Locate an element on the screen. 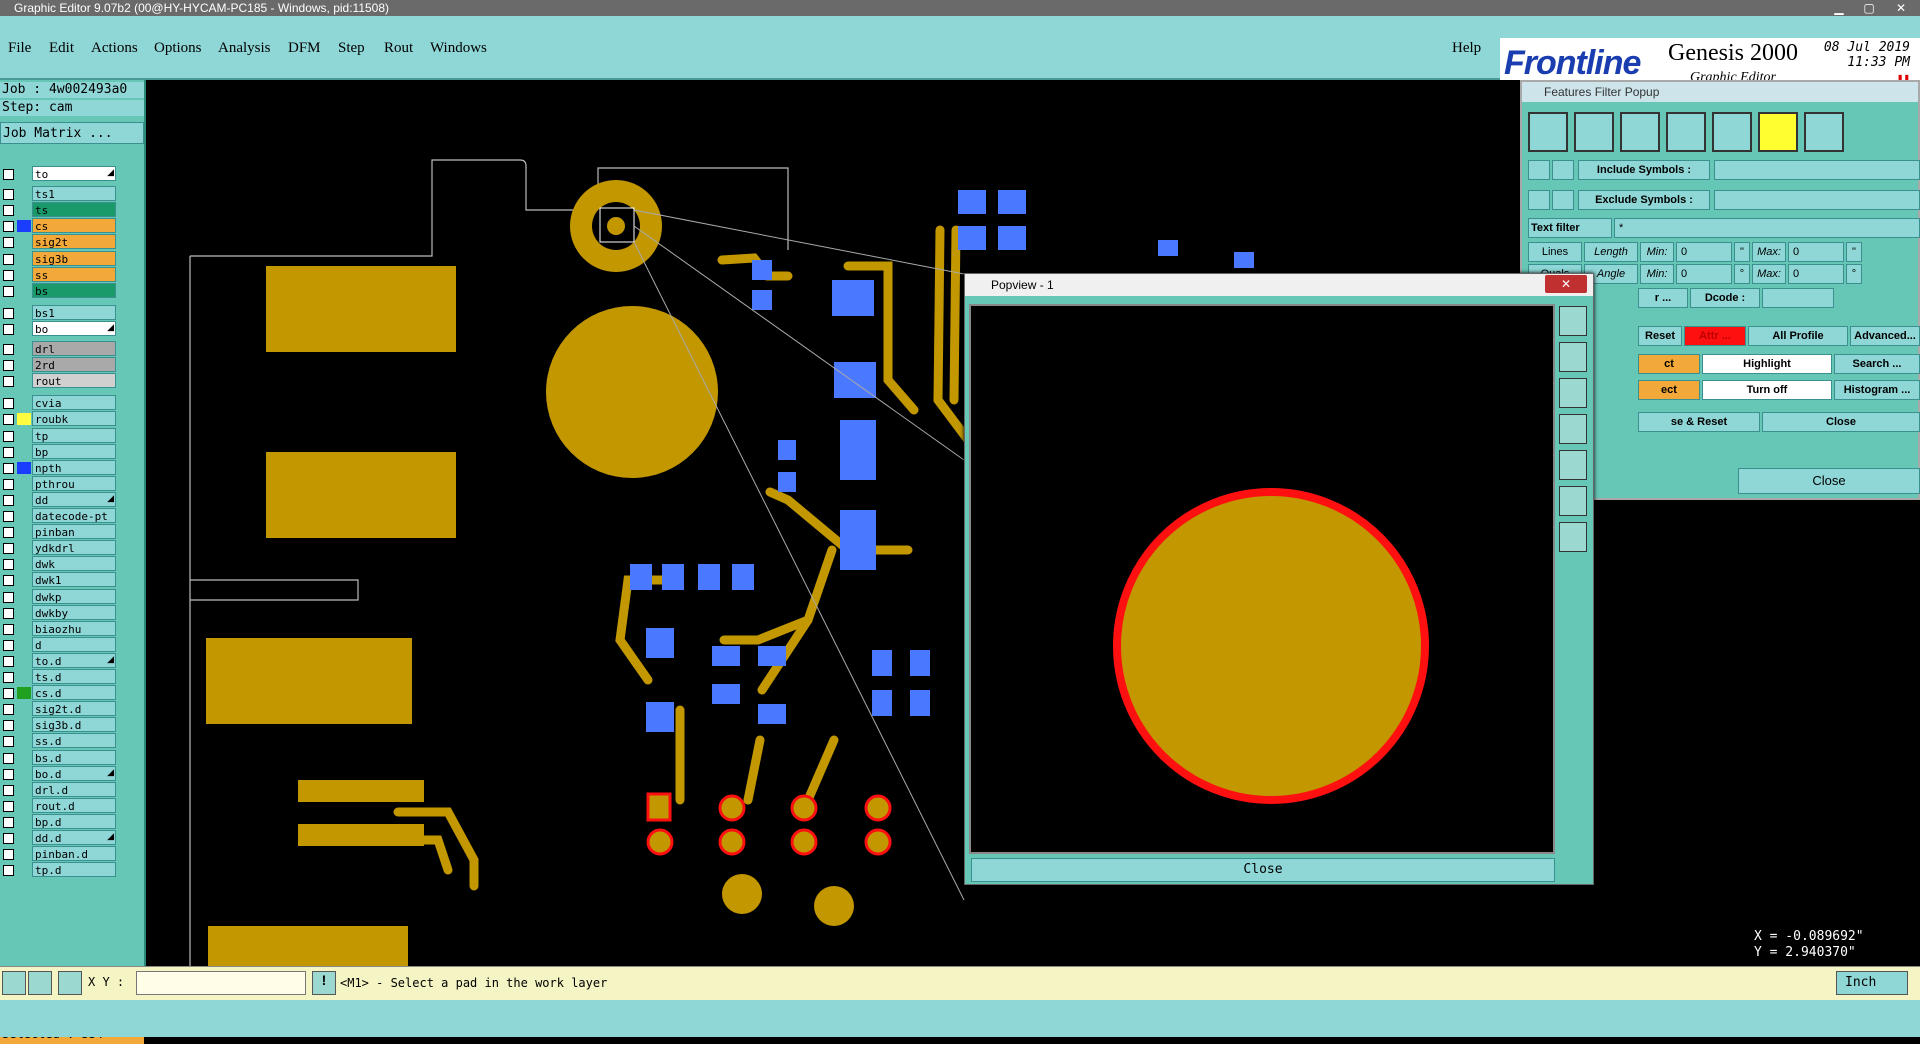  layer-row: biaozhu is located at coordinates (59, 628).